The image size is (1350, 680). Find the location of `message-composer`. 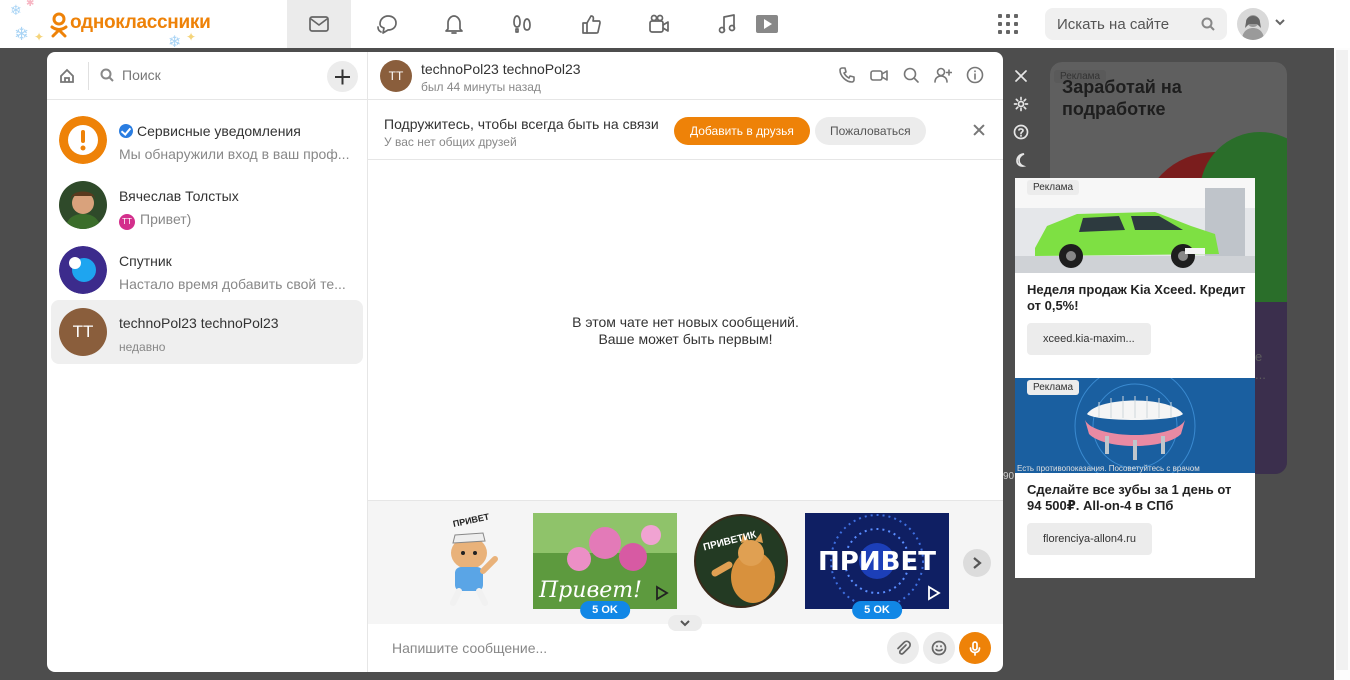

message-composer is located at coordinates (685, 648).